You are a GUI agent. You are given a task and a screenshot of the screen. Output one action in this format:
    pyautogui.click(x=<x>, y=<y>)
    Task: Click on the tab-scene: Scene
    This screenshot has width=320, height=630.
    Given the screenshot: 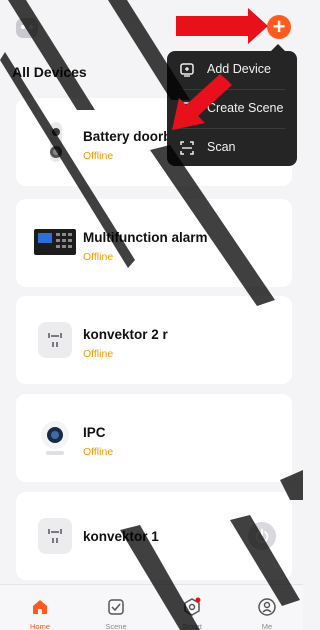 What is the action you would take?
    pyautogui.click(x=116, y=607)
    